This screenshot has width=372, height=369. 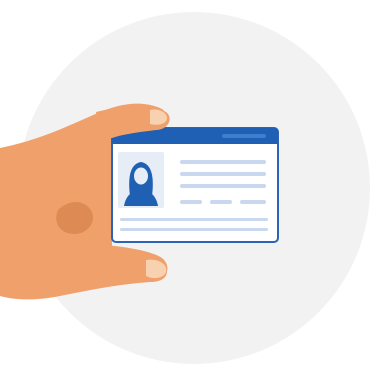 I want to click on card-line-4a, so click(x=191, y=202).